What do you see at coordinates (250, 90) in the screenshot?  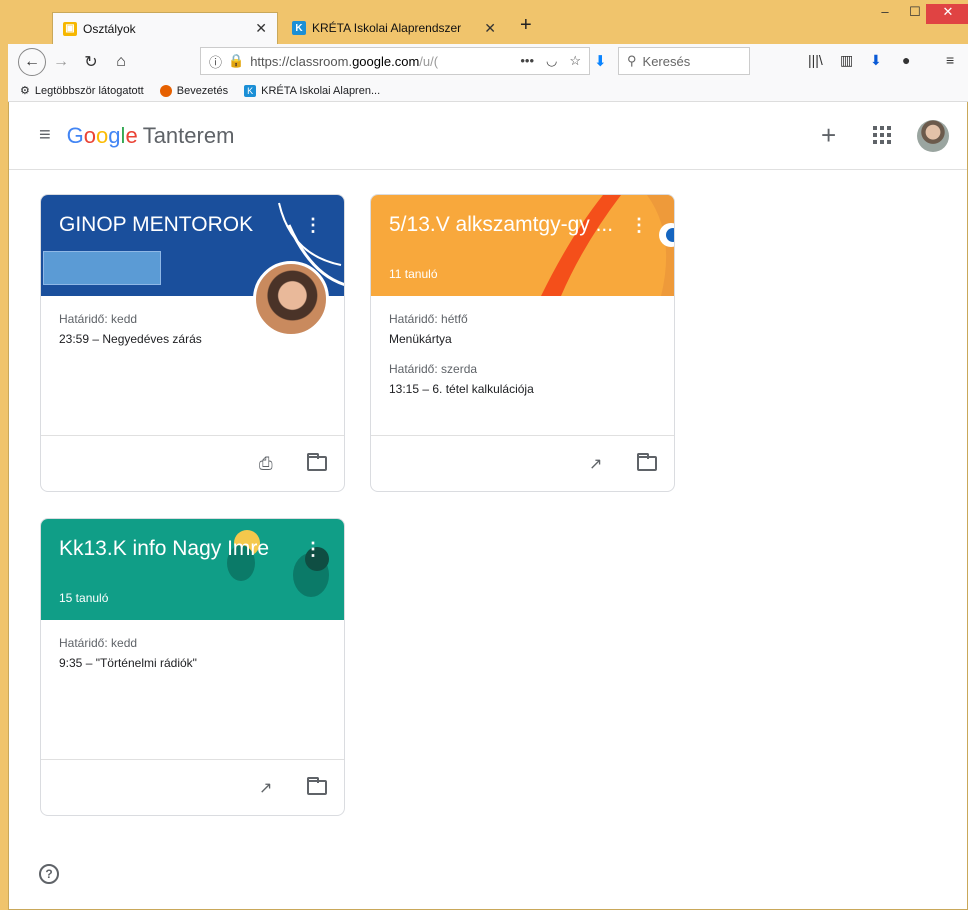 I see `kreta-icon: K` at bounding box center [250, 90].